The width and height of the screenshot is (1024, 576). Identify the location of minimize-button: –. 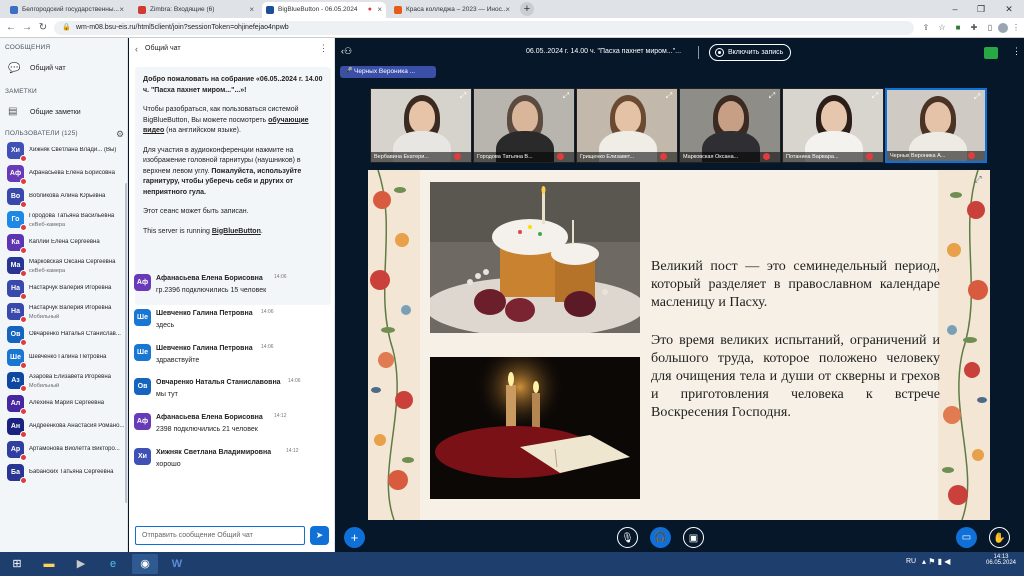
(955, 9).